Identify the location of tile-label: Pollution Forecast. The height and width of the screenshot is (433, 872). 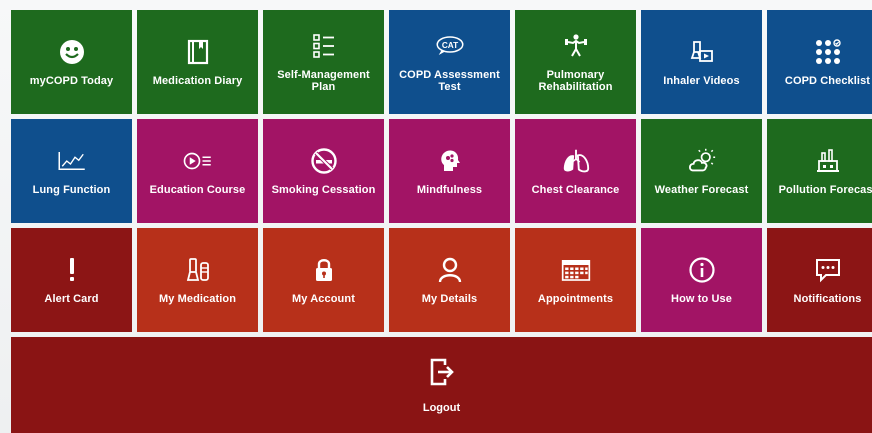
(825, 190).